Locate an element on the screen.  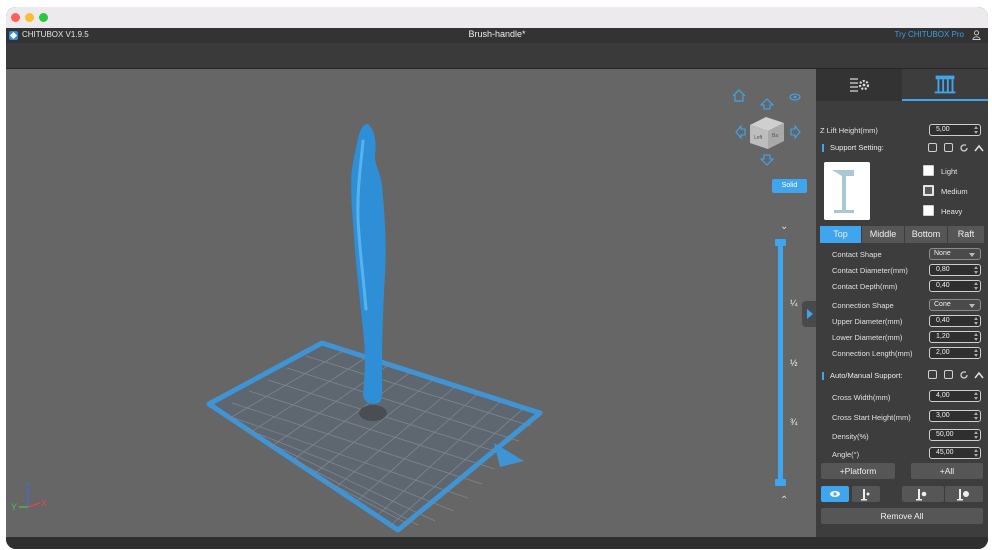
slider-mark-three-quarter: ¾ is located at coordinates (794, 422).